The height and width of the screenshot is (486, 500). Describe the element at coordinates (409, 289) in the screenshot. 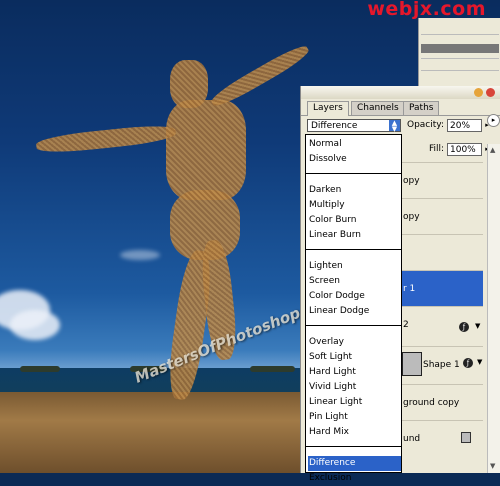

I see `layer-name: r 1` at that location.